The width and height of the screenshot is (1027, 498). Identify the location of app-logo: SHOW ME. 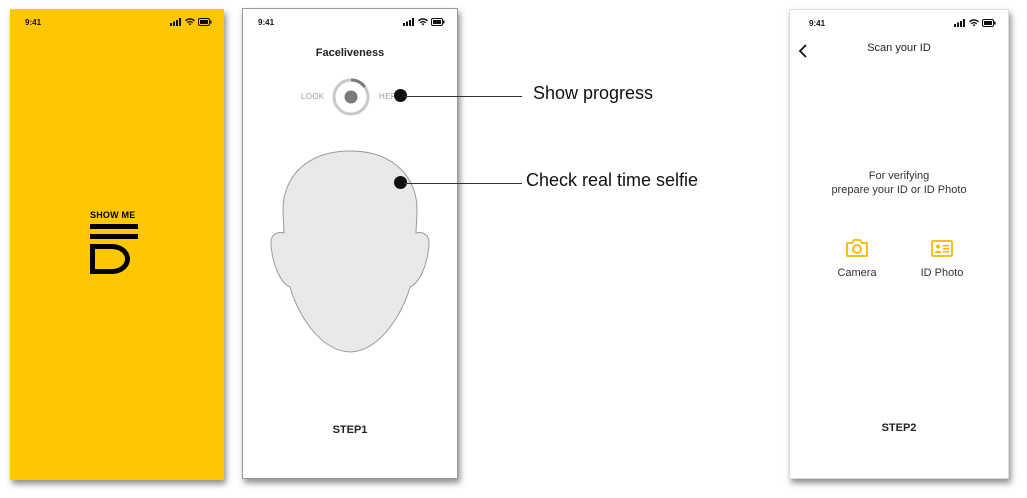
(120, 243).